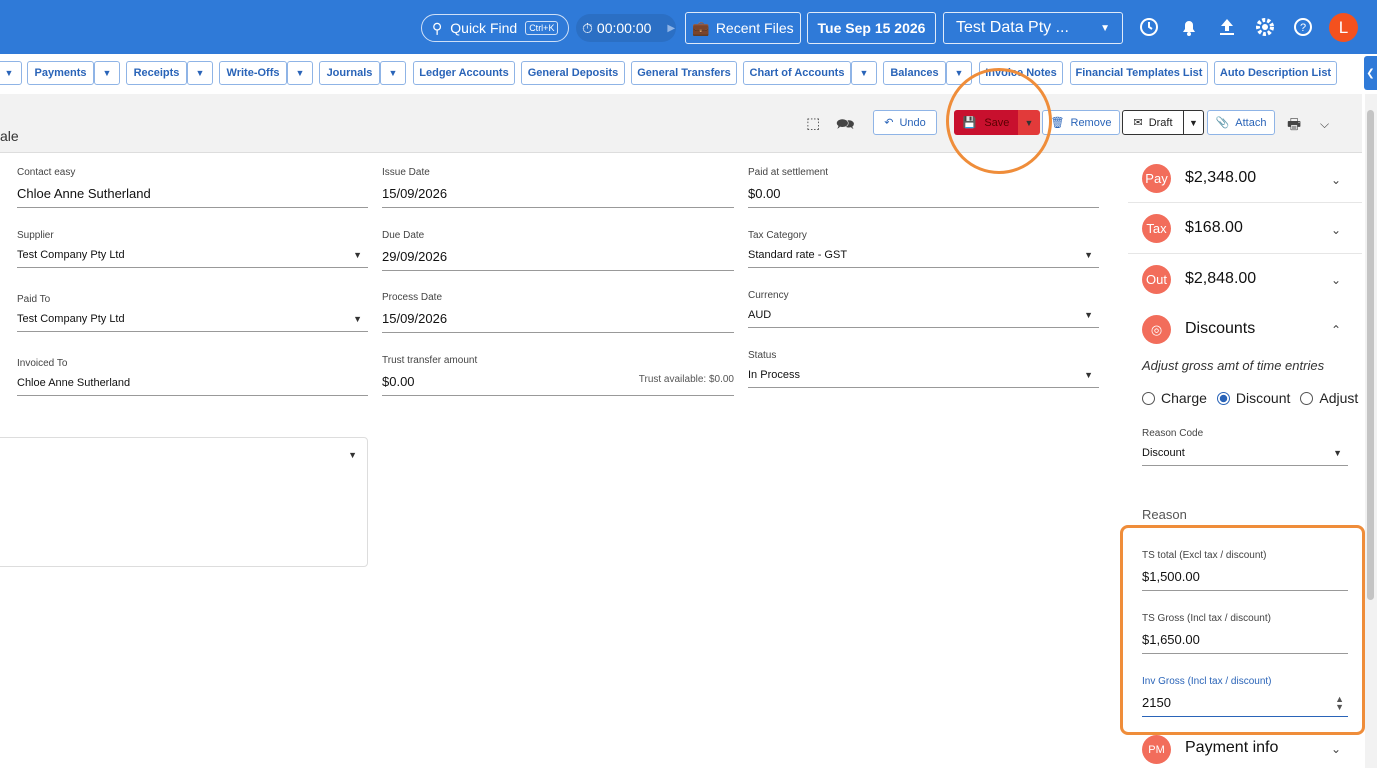 The width and height of the screenshot is (1377, 768). I want to click on supplier-field: Supplier Test Company Pty Ltd ▼, so click(192, 249).